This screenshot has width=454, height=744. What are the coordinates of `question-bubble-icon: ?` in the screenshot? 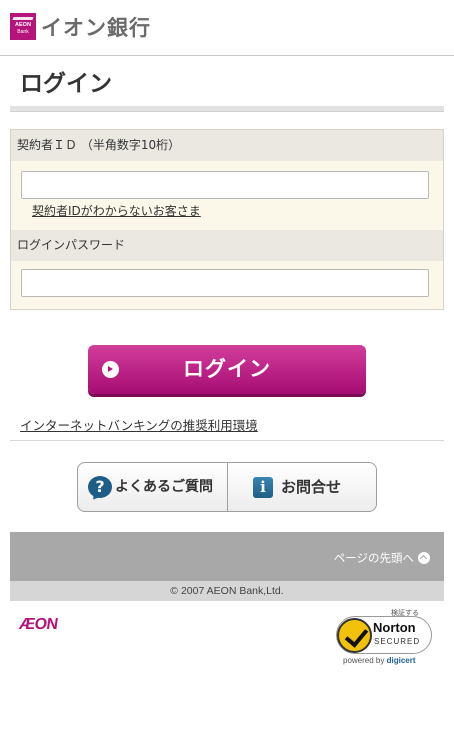 It's located at (100, 487).